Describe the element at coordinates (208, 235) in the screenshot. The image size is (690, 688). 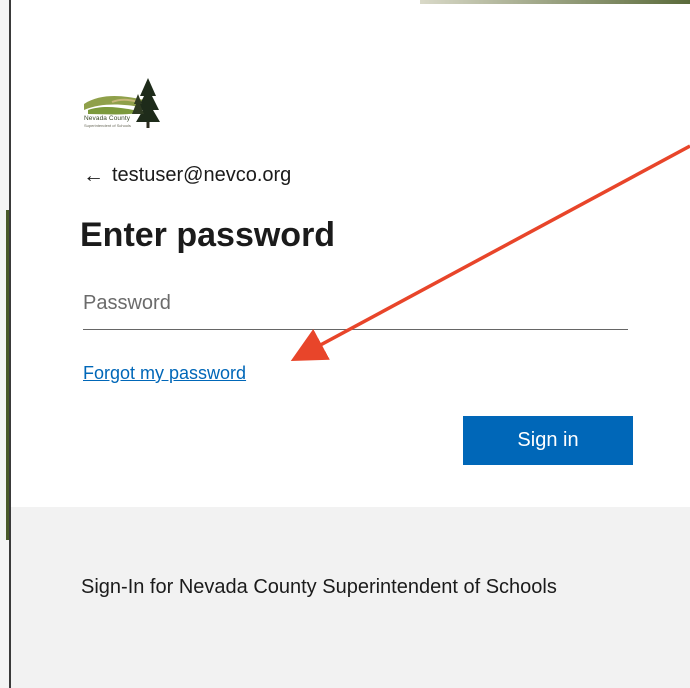
I see `page-title: Enter password` at that location.